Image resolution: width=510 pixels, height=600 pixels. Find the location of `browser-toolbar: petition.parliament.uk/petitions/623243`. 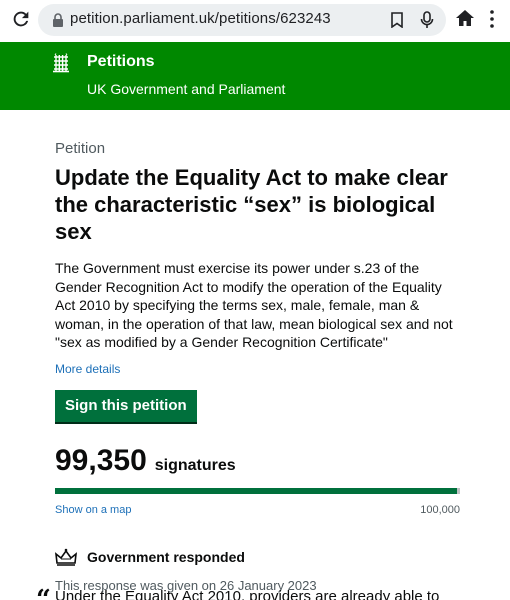

browser-toolbar: petition.parliament.uk/petitions/623243 is located at coordinates (255, 21).